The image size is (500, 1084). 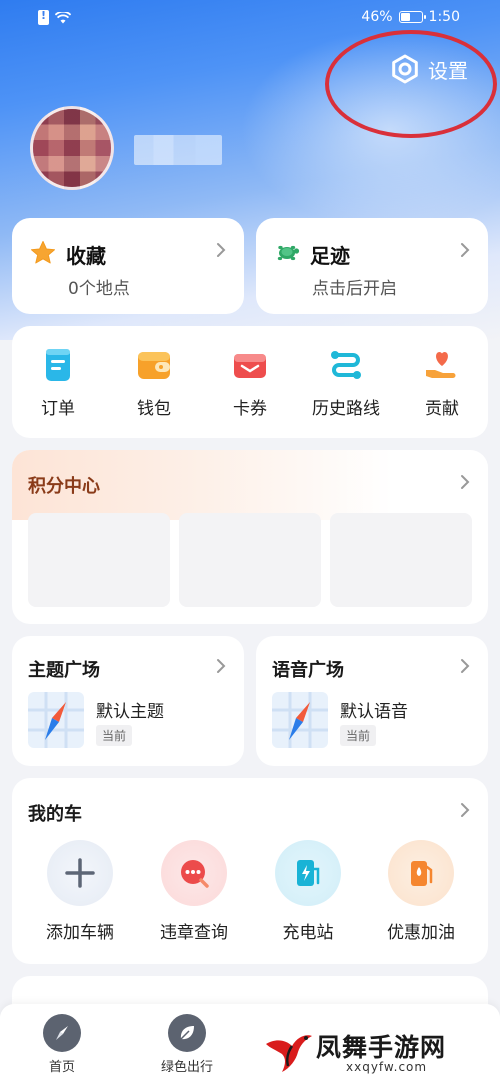 I want to click on settings-button: 设置, so click(x=429, y=69).